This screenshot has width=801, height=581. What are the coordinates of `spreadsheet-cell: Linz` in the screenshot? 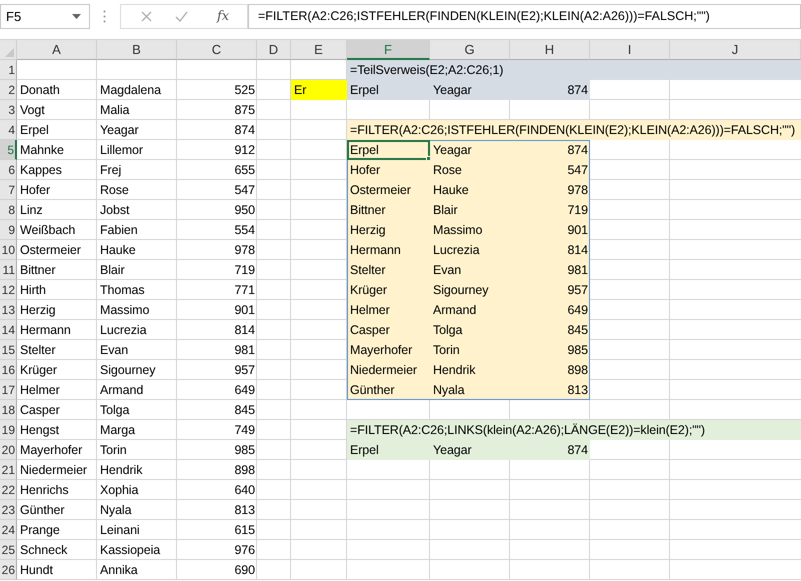 It's located at (57, 210).